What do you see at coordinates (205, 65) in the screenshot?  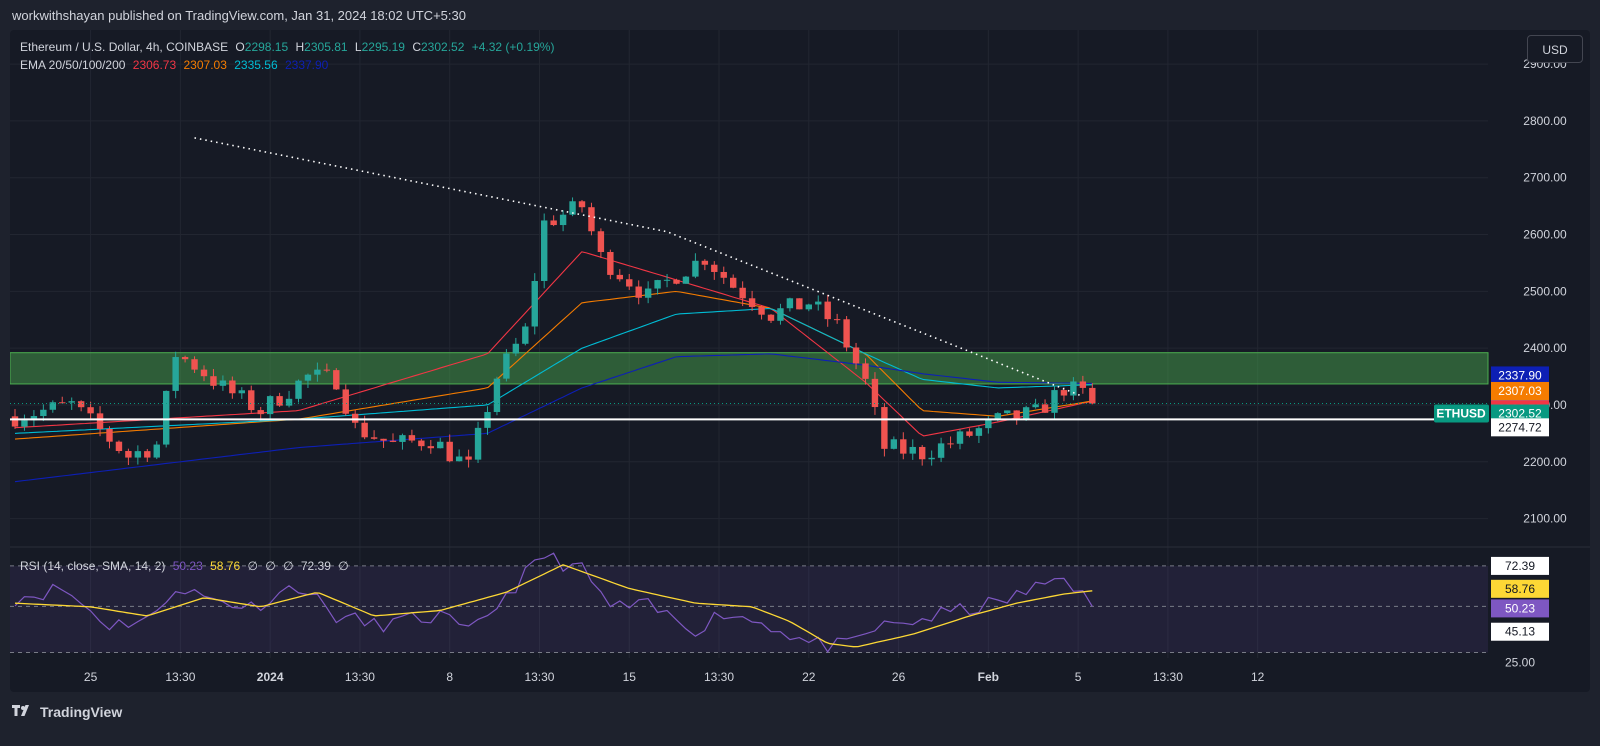 I see `ema50-value: 2307.03` at bounding box center [205, 65].